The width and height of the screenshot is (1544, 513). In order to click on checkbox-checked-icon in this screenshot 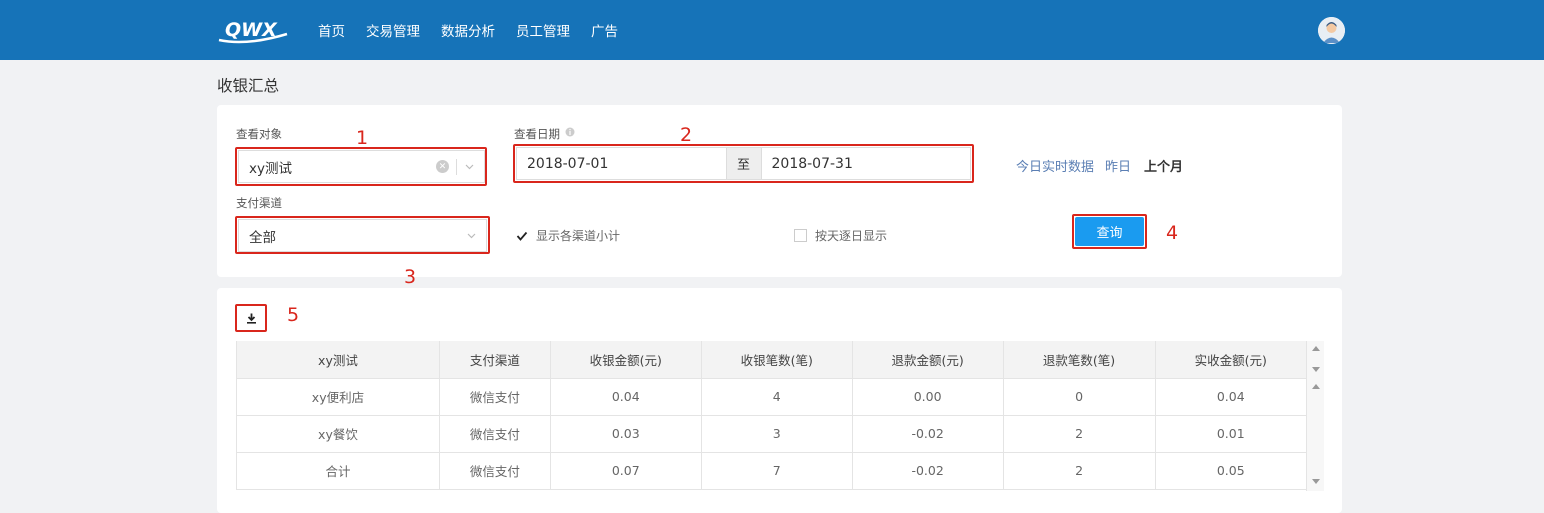, I will do `click(521, 235)`.